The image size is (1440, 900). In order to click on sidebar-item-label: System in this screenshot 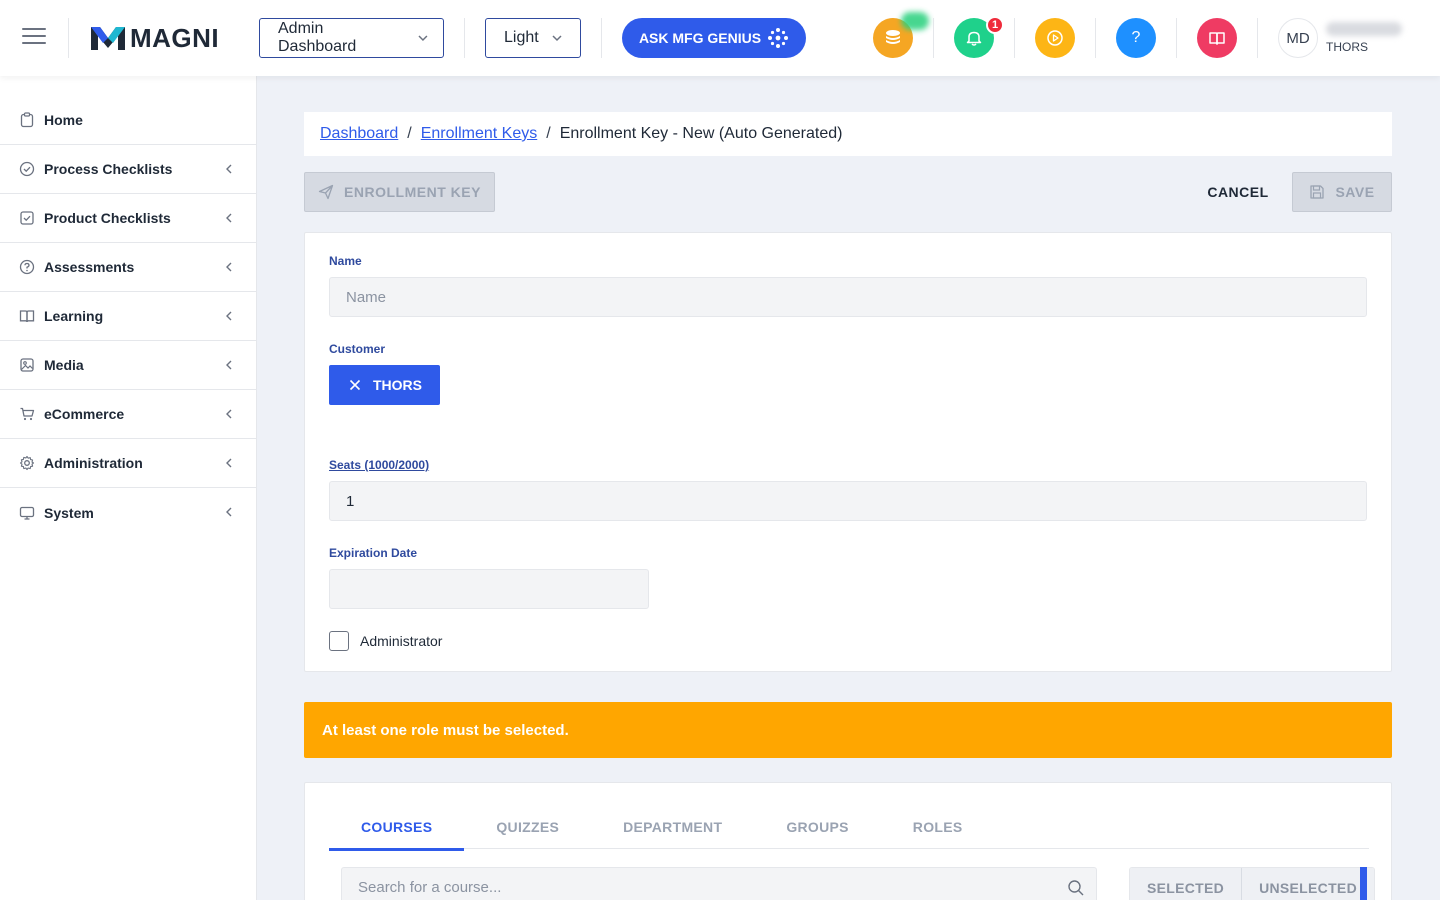, I will do `click(69, 512)`.